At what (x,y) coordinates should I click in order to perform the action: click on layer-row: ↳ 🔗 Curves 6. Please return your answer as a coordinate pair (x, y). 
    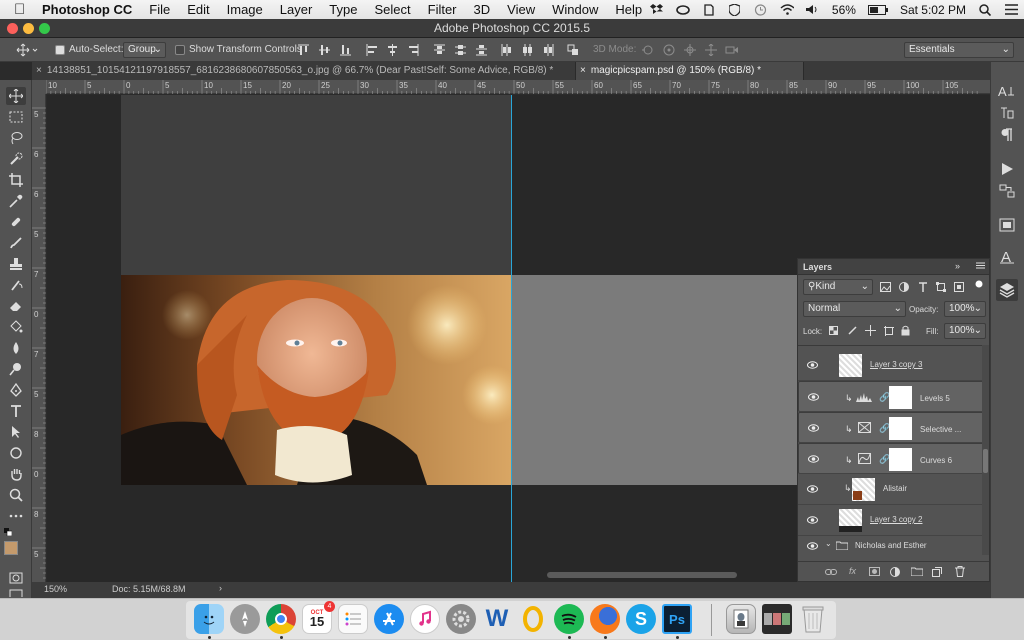
    Looking at the image, I should click on (890, 458).